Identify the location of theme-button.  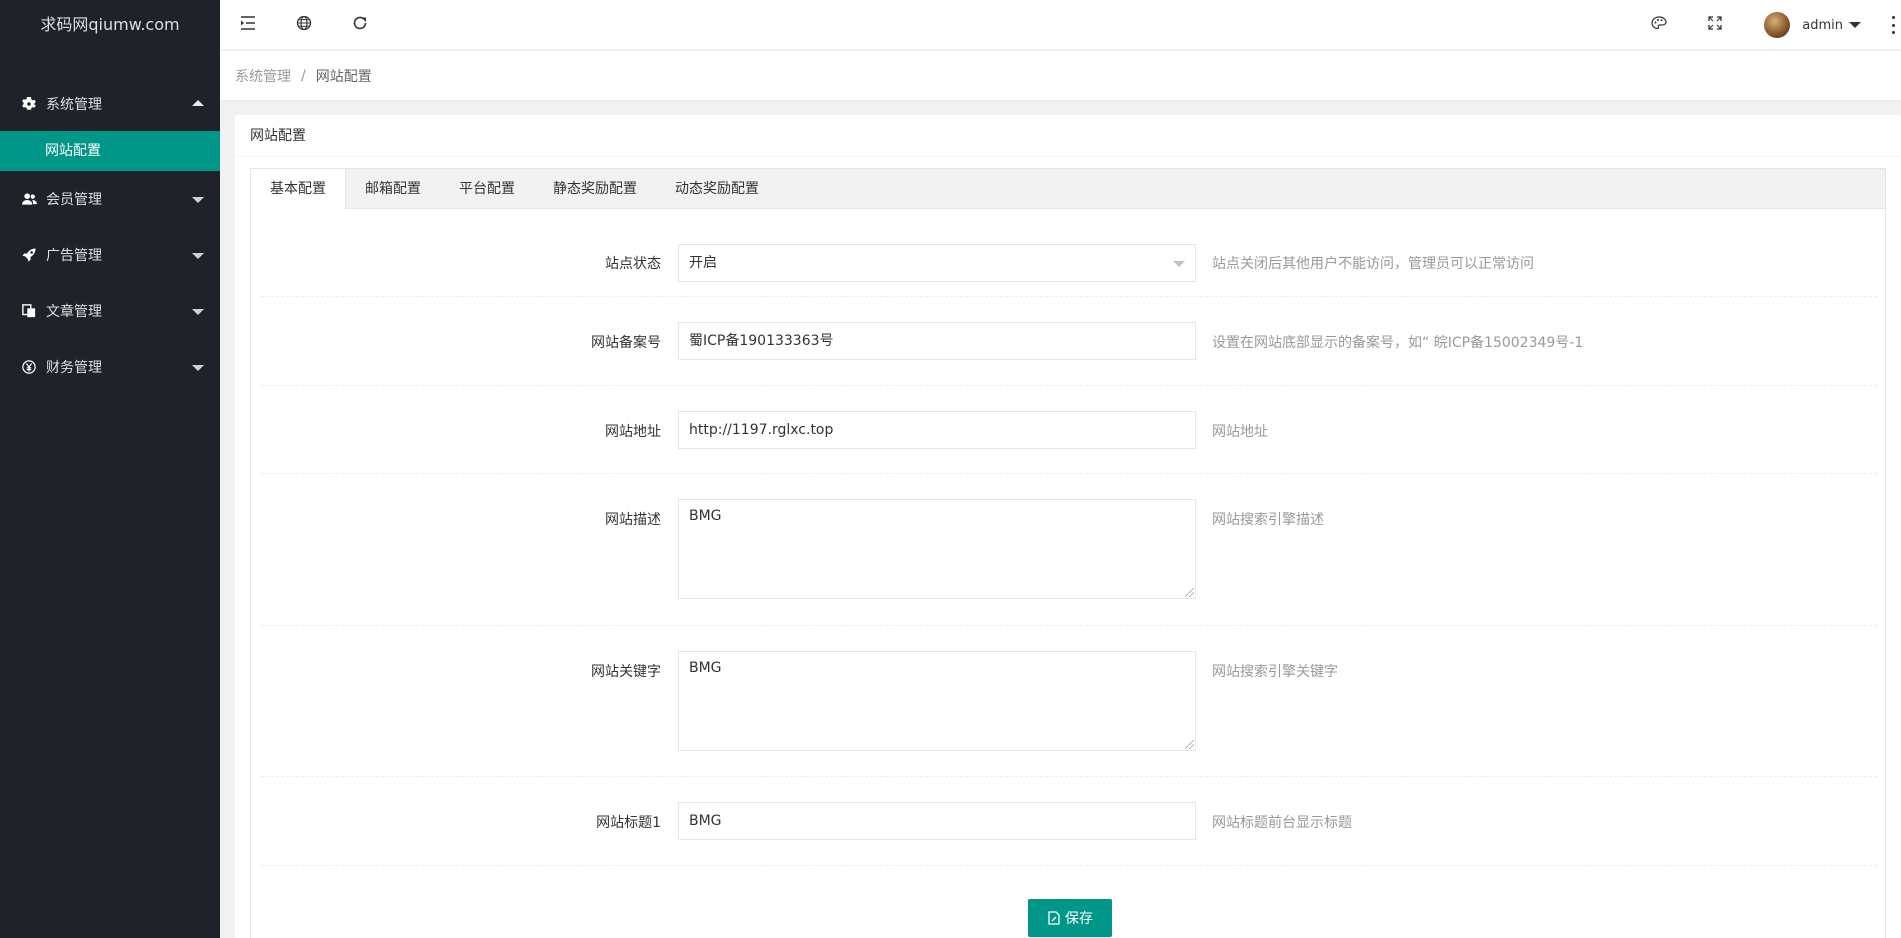
(1659, 25).